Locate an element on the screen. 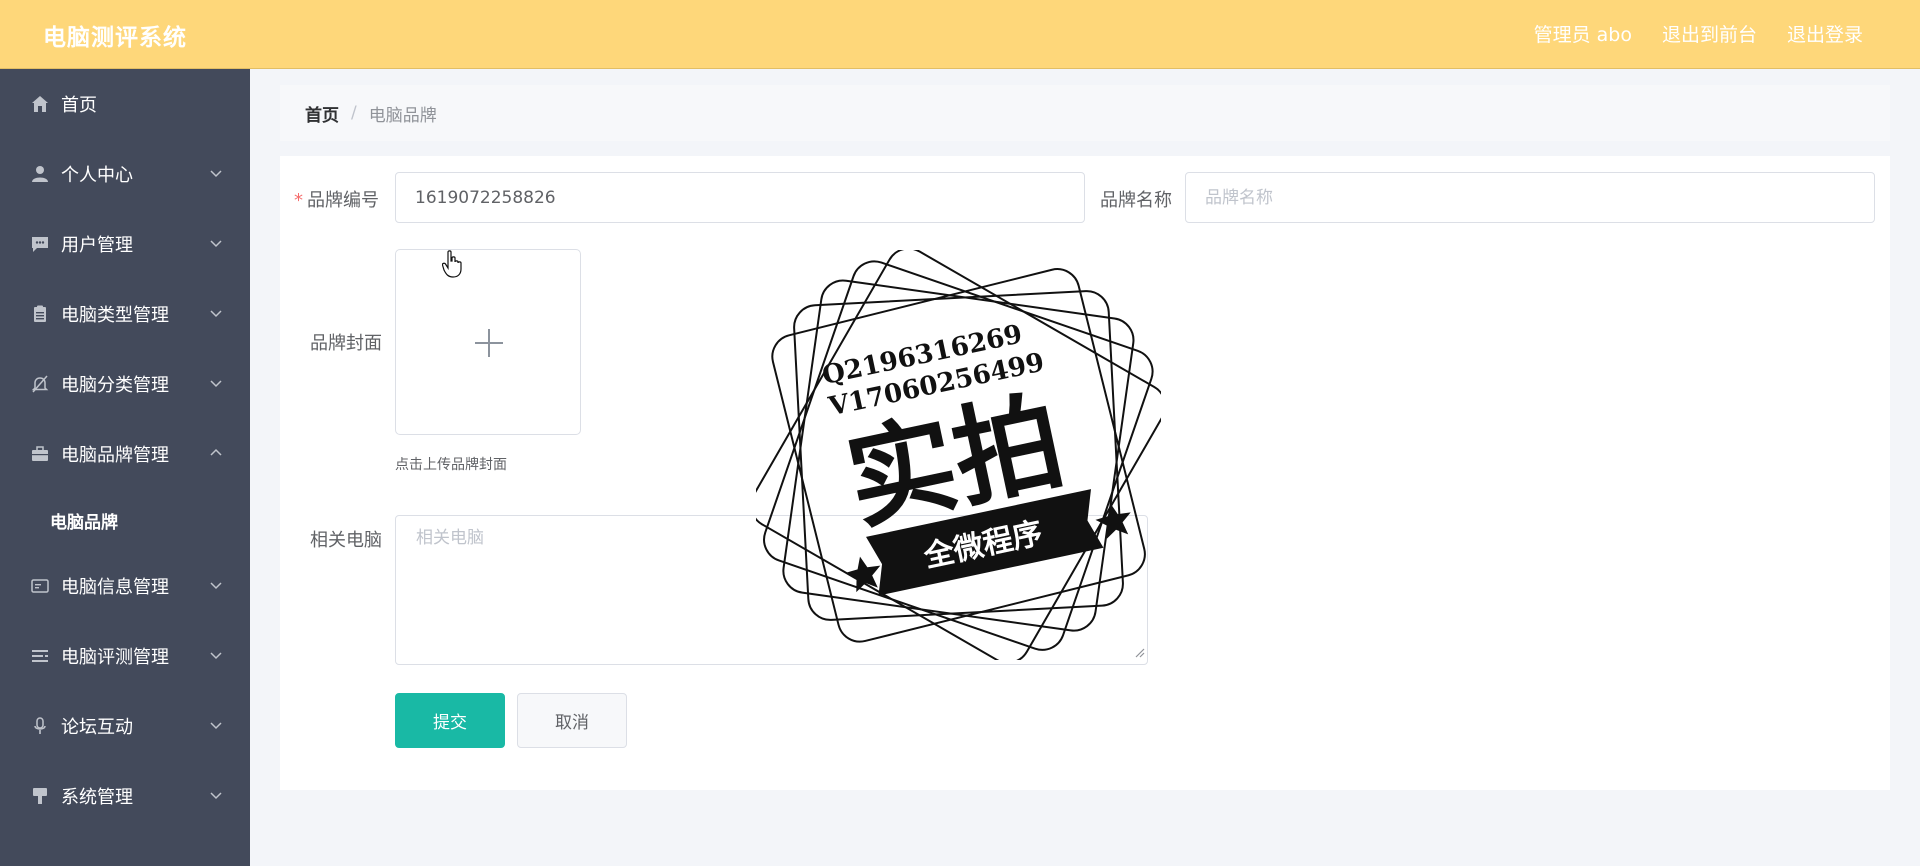  list-icon is located at coordinates (40, 656).